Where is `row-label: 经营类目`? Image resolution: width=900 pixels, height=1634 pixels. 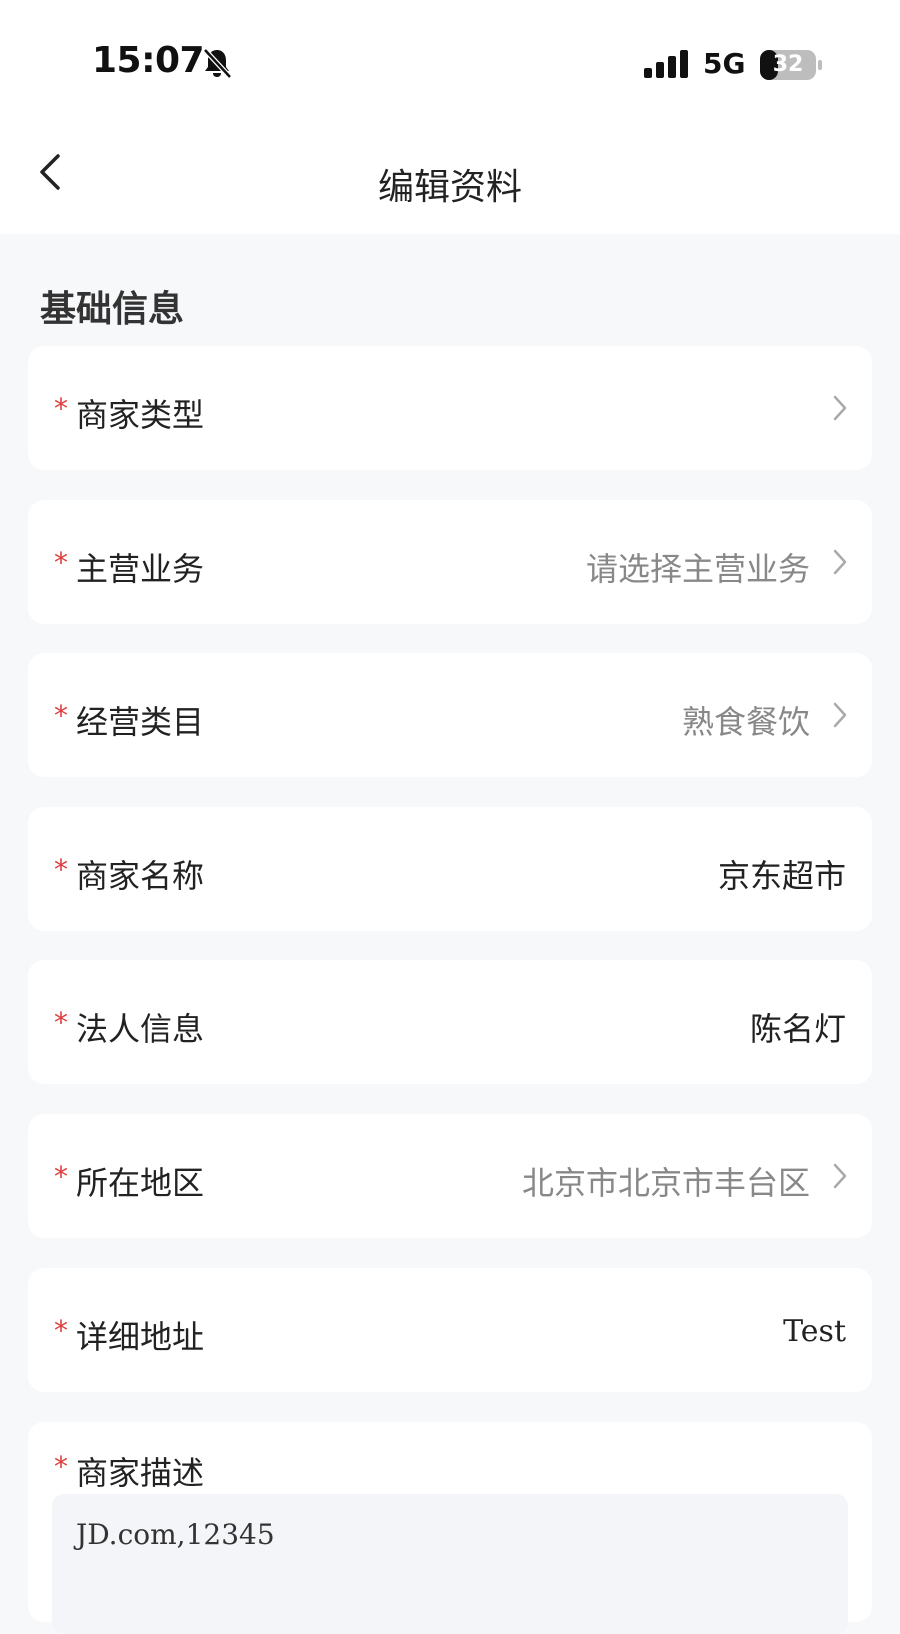
row-label: 经营类目 is located at coordinates (140, 722).